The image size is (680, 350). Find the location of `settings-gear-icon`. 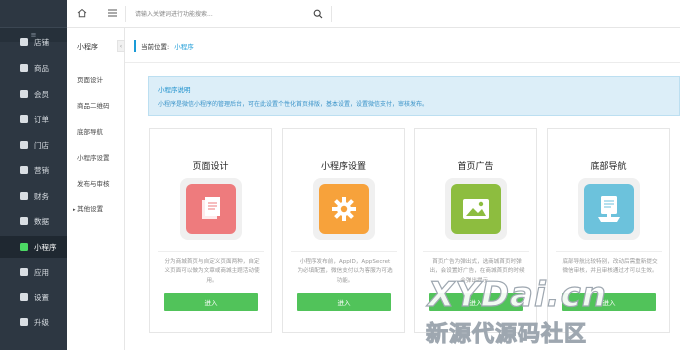

settings-gear-icon is located at coordinates (344, 209).